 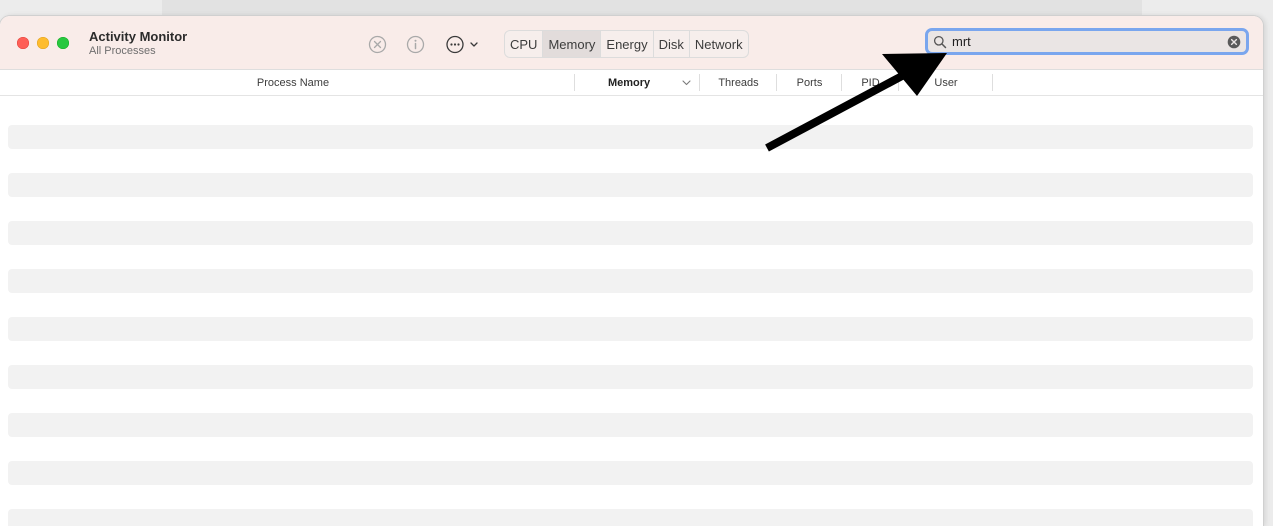 I want to click on column-label: User, so click(x=946, y=82).